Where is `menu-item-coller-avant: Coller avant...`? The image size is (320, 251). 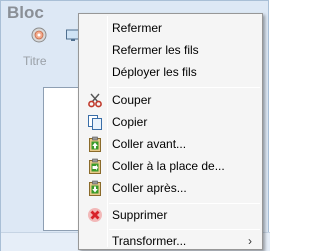
menu-item-coller-avant: Coller avant... is located at coordinates (171, 144).